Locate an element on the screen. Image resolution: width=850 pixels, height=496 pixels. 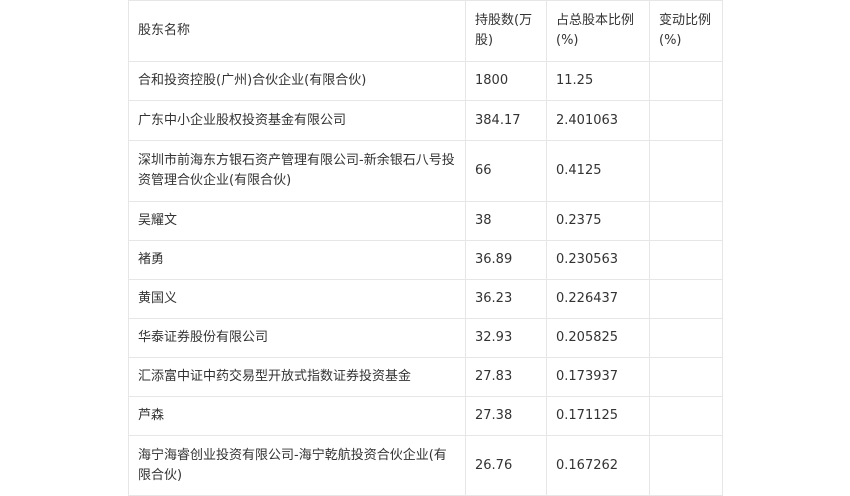
cell-shares: 384.17 is located at coordinates (506, 120).